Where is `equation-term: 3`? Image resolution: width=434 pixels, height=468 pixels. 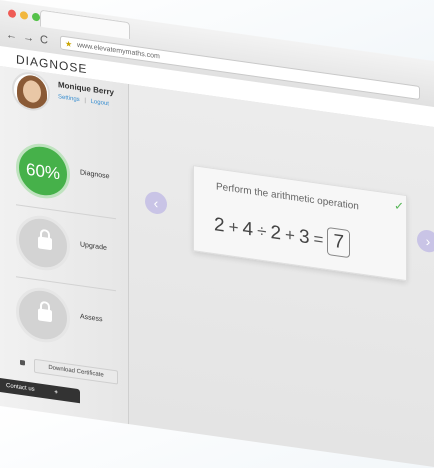 equation-term: 3 is located at coordinates (304, 237).